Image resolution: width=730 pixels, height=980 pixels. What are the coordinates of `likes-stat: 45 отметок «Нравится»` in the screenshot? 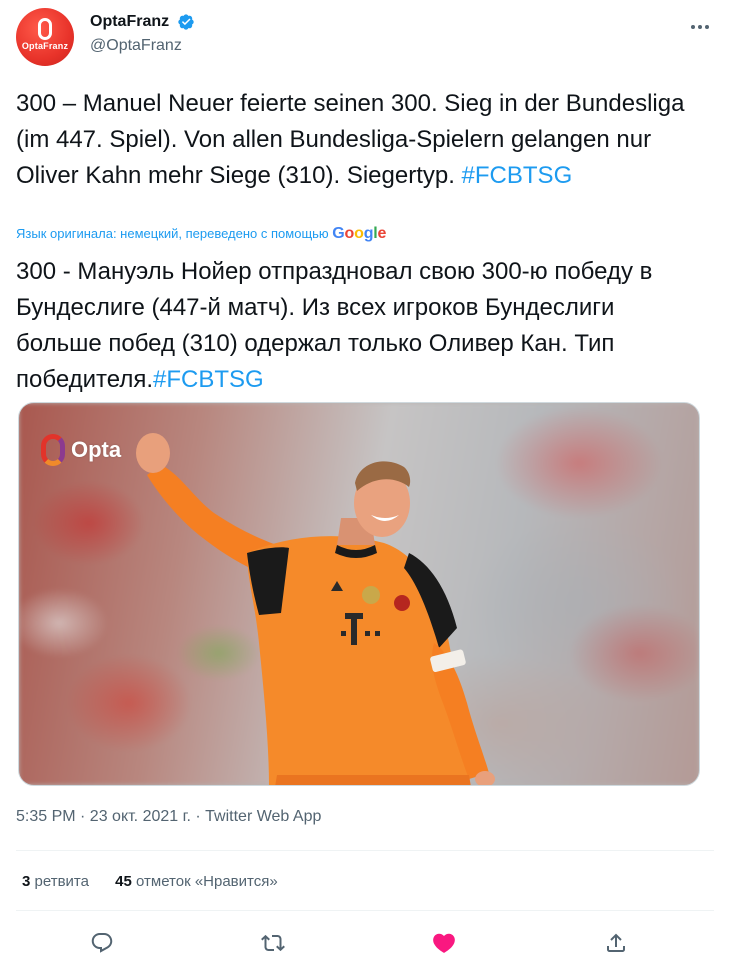 It's located at (196, 881).